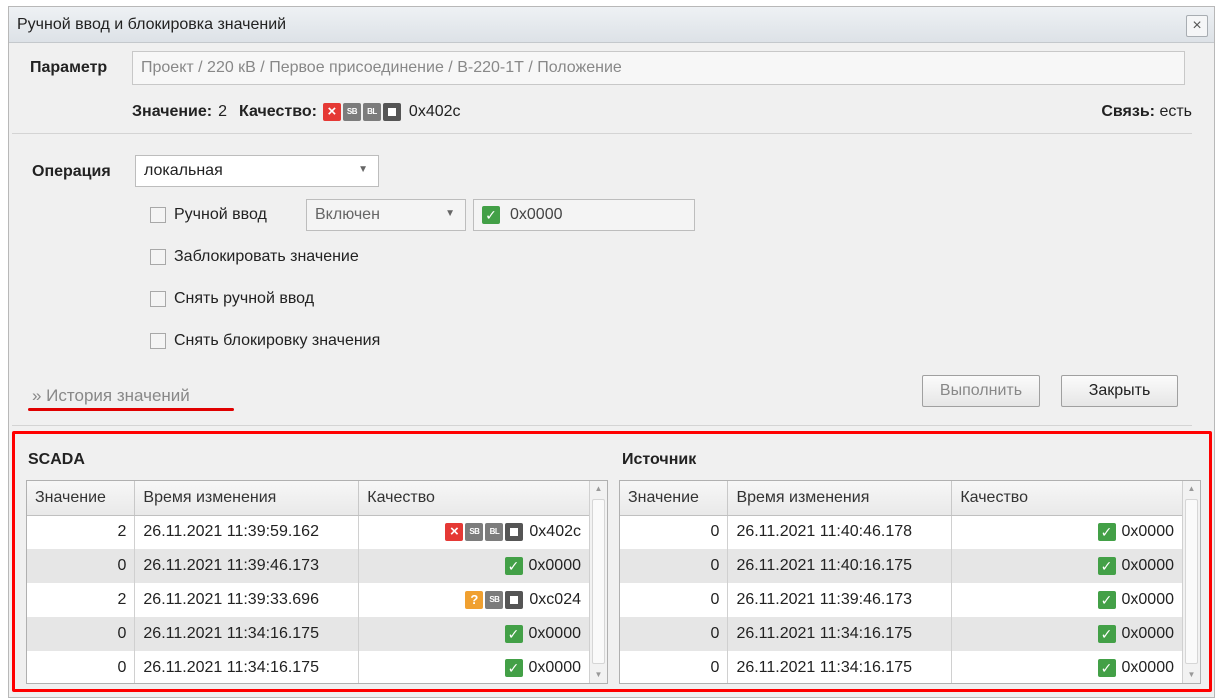 The image size is (1216, 700). What do you see at coordinates (371, 112) in the screenshot?
I see `bl-badge-icon: BL` at bounding box center [371, 112].